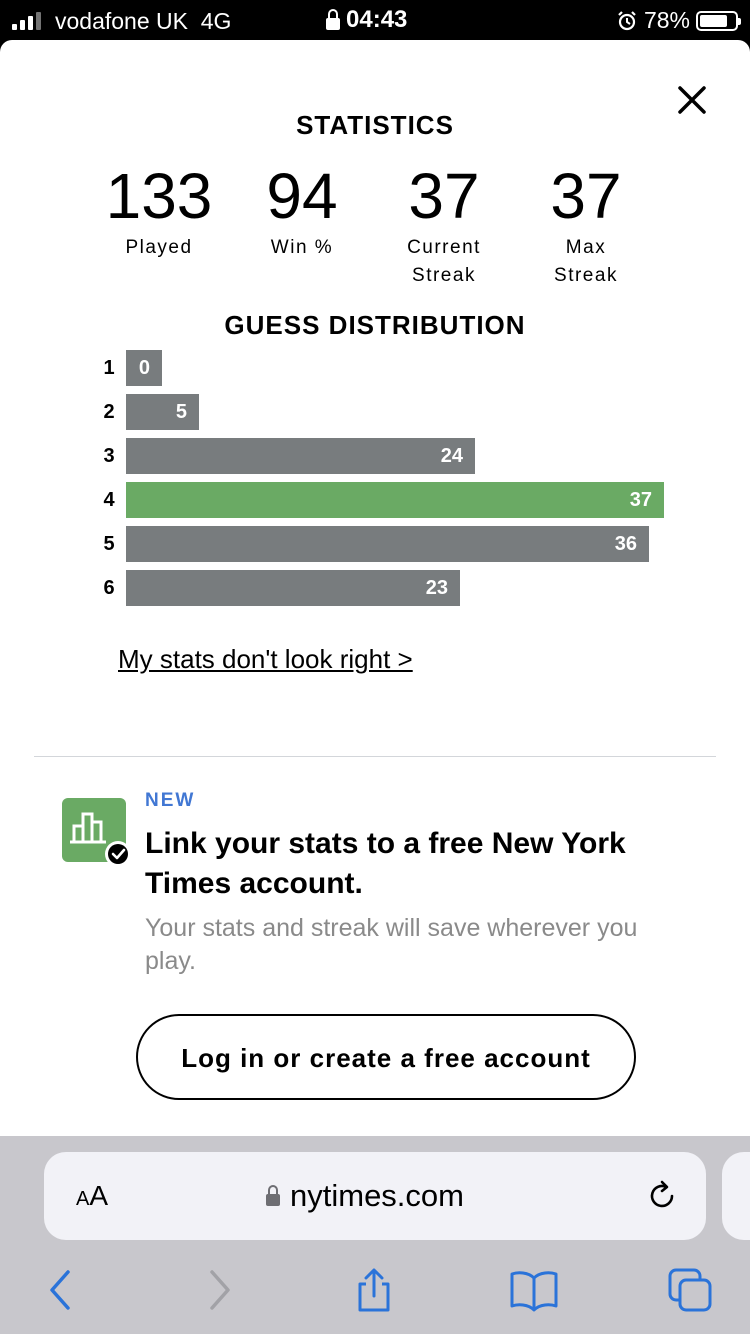  Describe the element at coordinates (302, 247) in the screenshot. I see `stat-win-pct-label: Win %` at that location.